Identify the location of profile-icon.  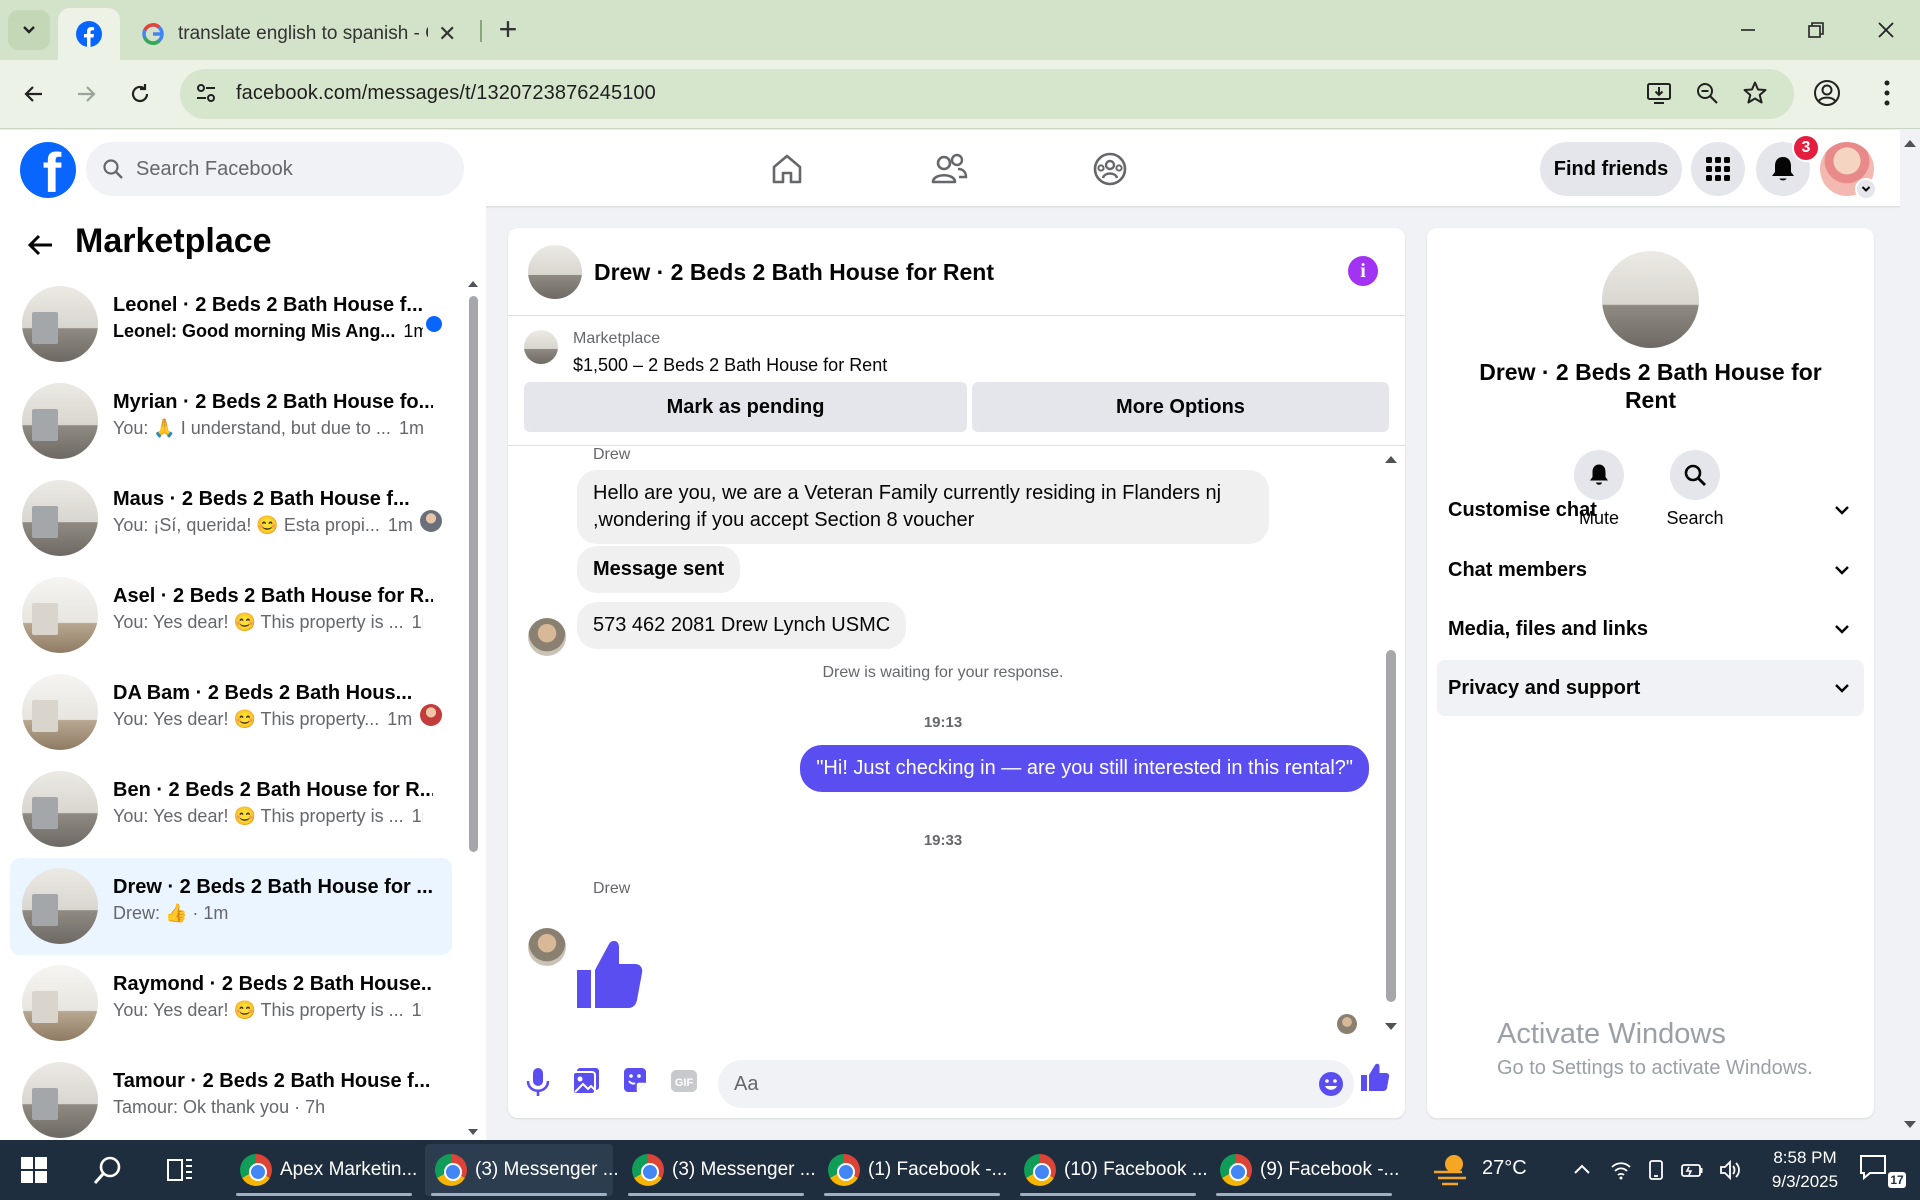
(1827, 93).